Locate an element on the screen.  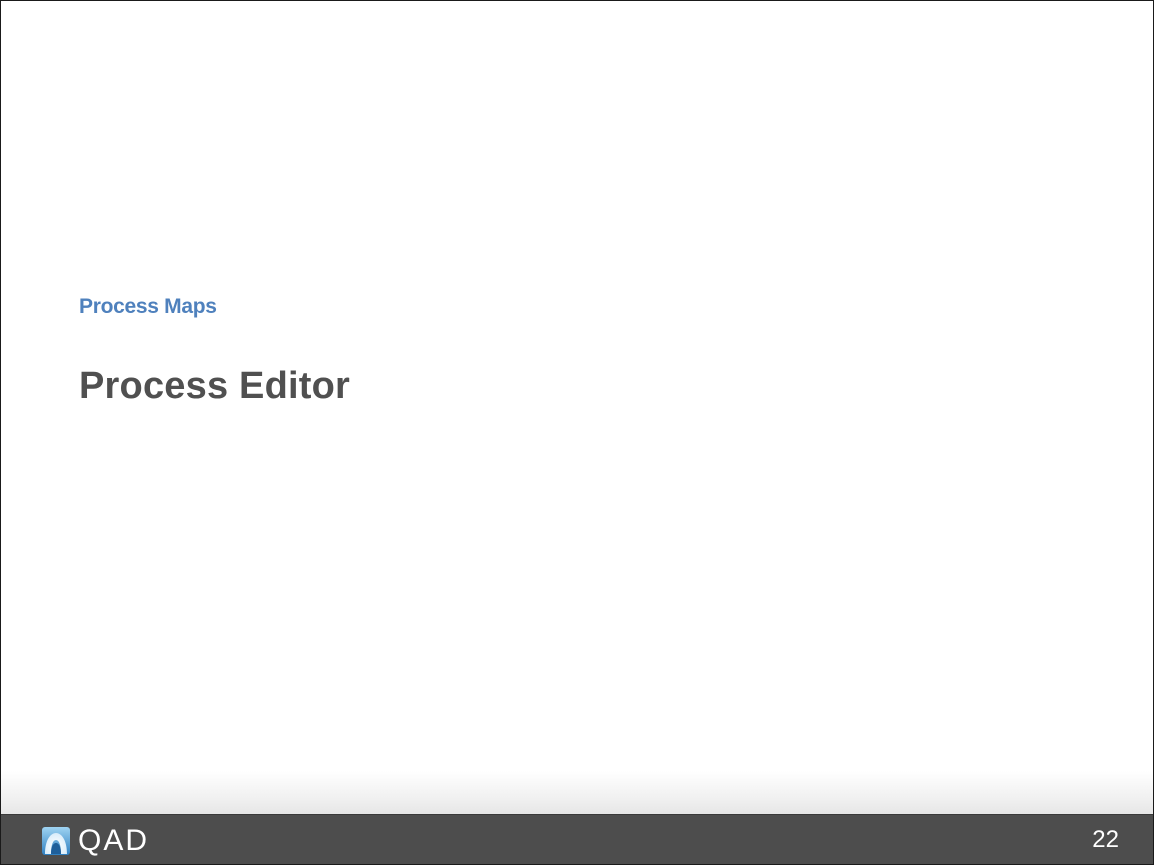
footer-gradient is located at coordinates (577, 793).